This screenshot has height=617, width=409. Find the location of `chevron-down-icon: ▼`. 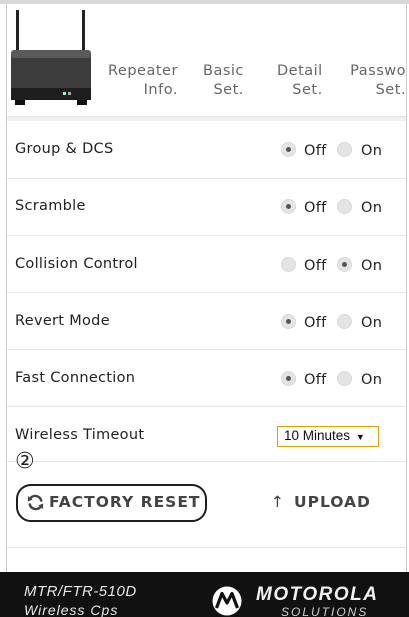

chevron-down-icon: ▼ is located at coordinates (360, 437).